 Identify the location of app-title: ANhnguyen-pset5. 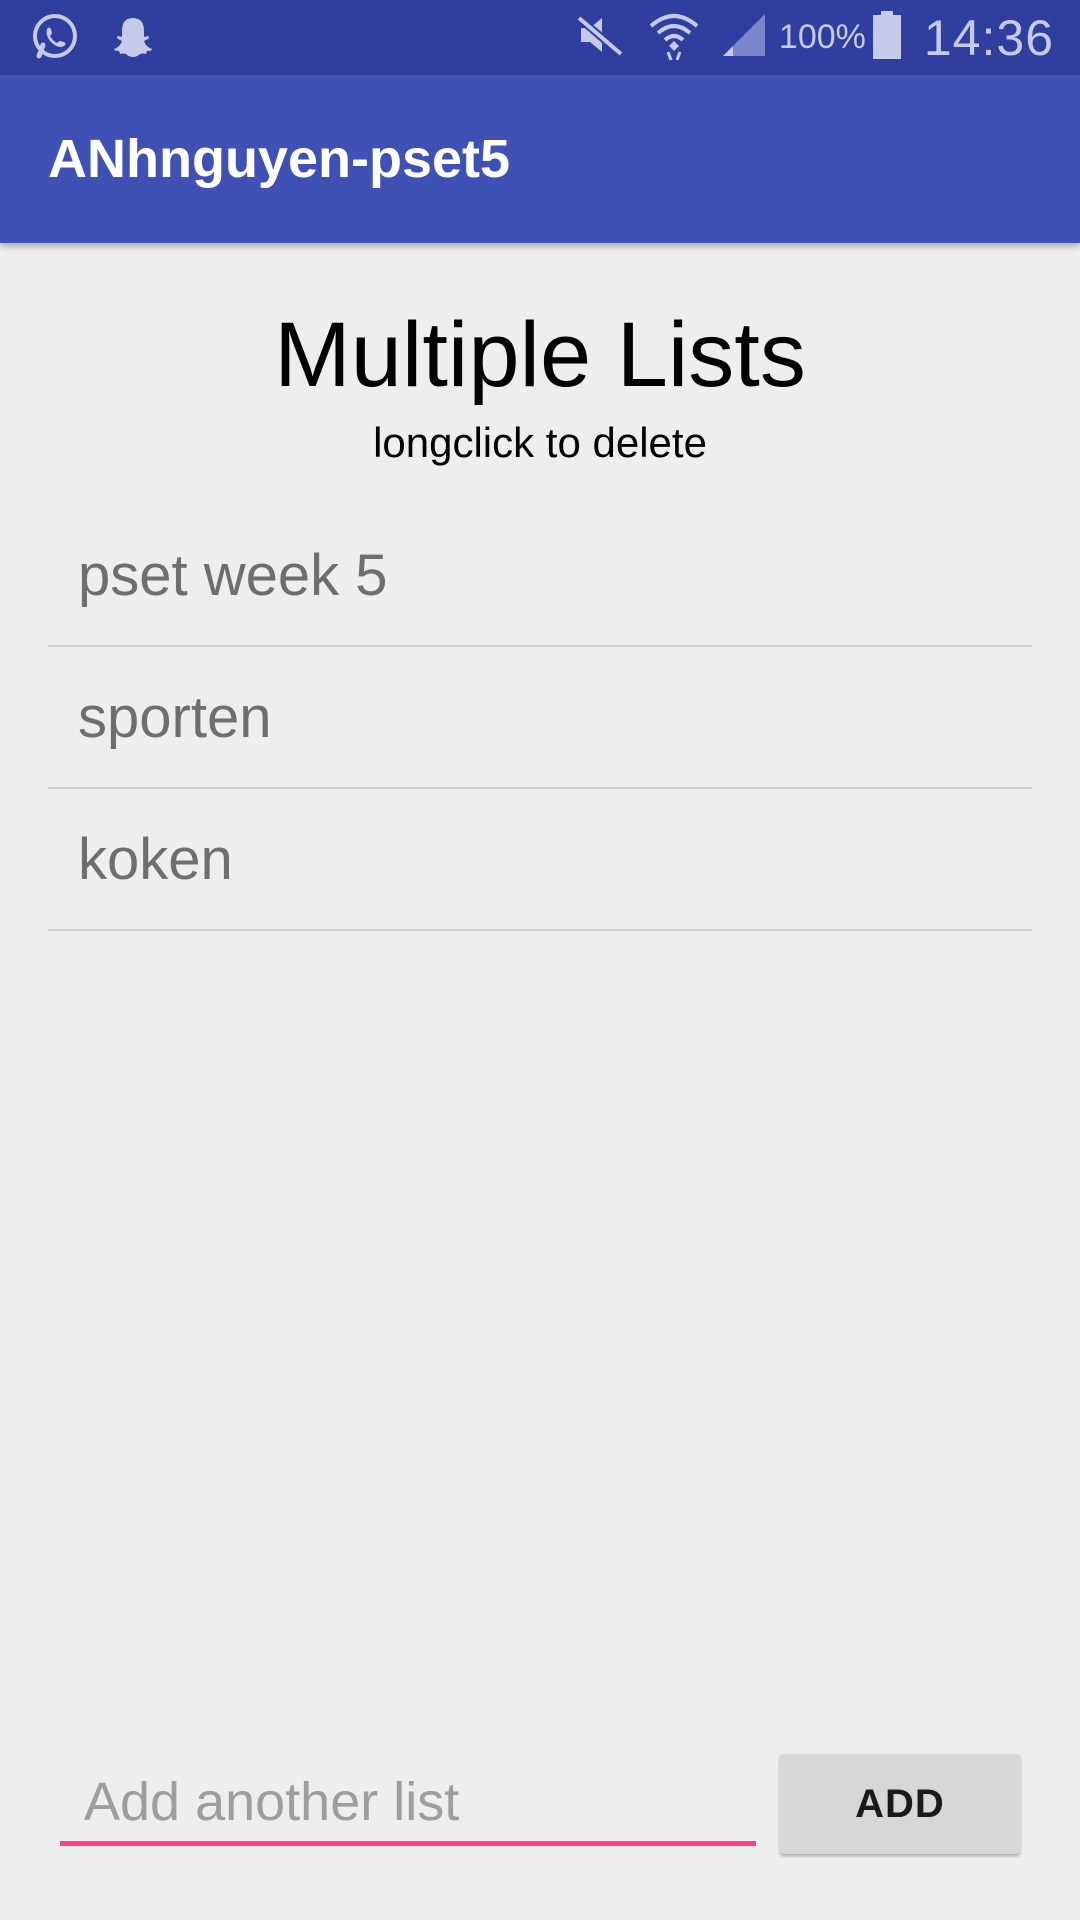
(279, 159).